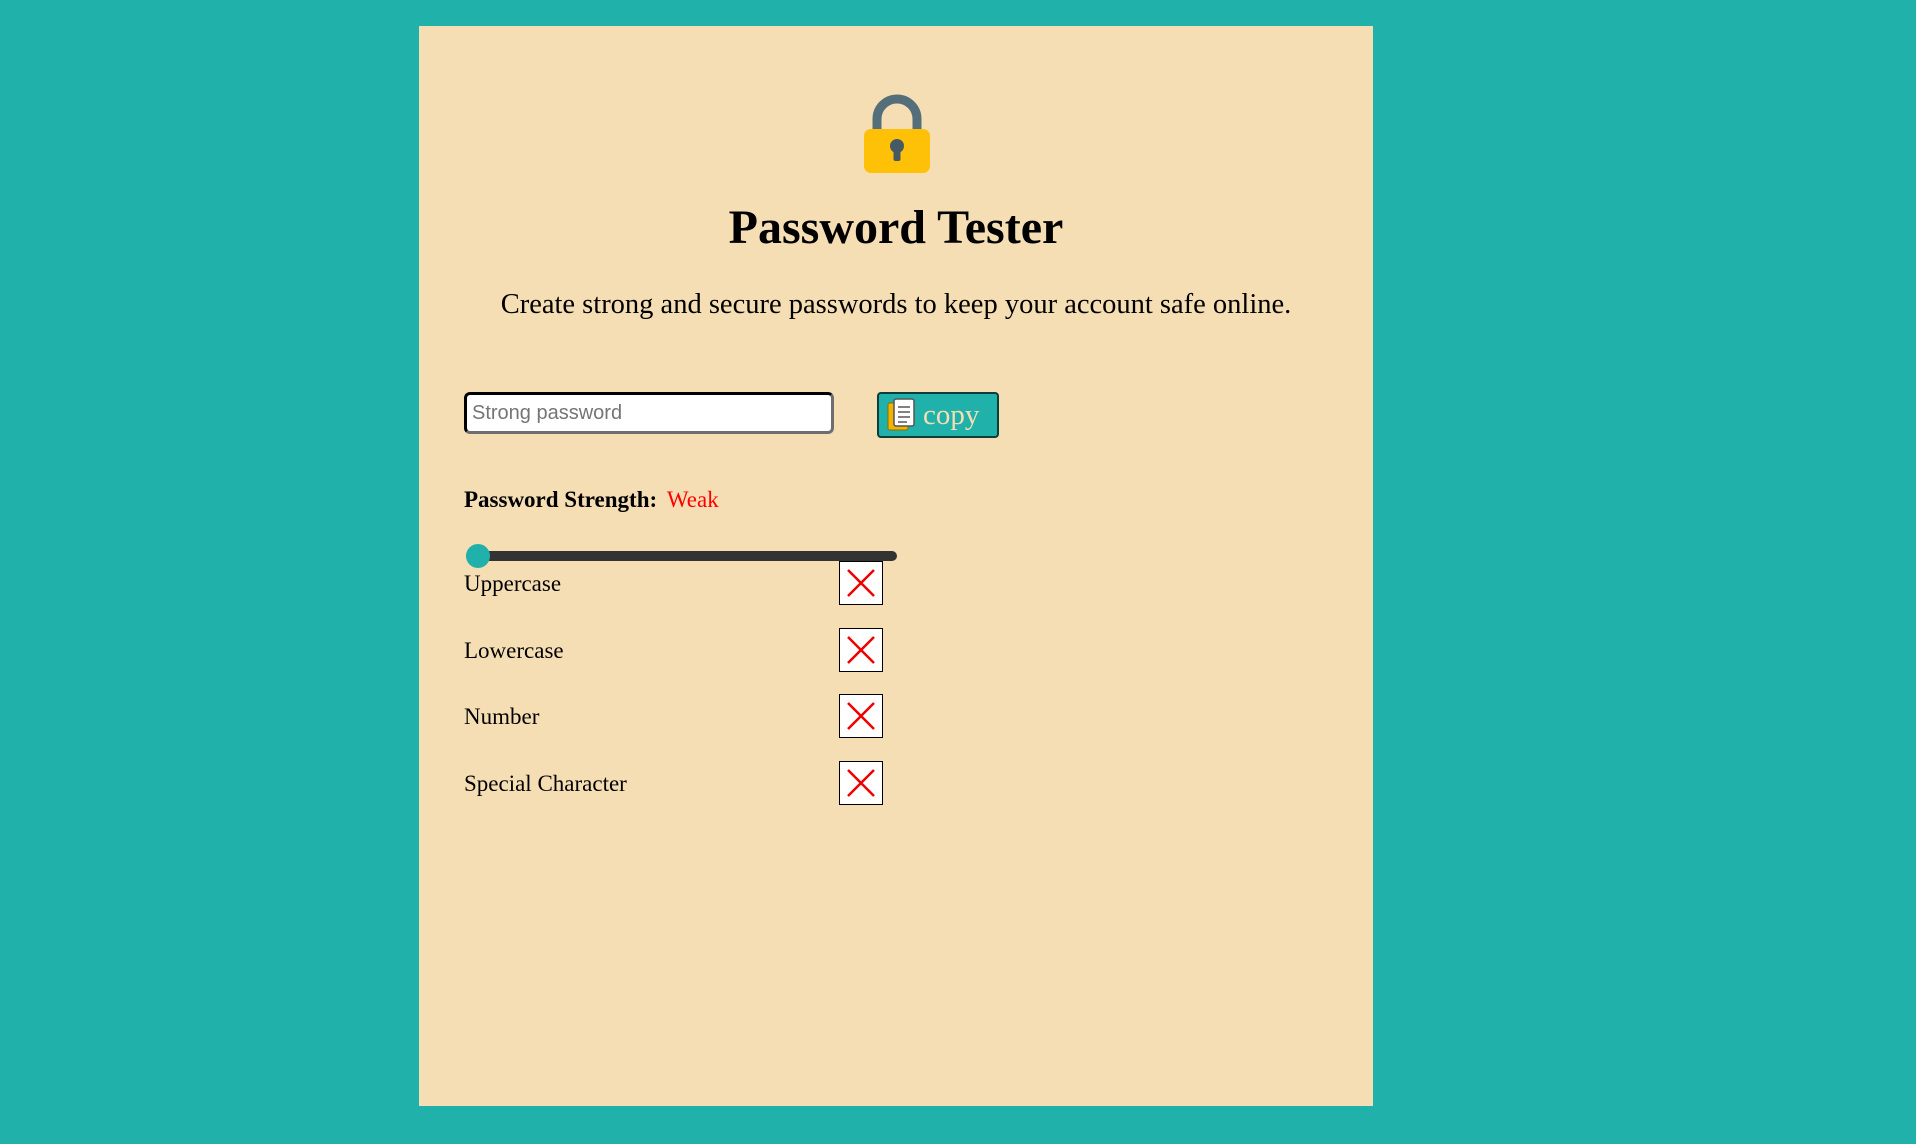  Describe the element at coordinates (951, 414) in the screenshot. I see `copy-button-label: copy` at that location.